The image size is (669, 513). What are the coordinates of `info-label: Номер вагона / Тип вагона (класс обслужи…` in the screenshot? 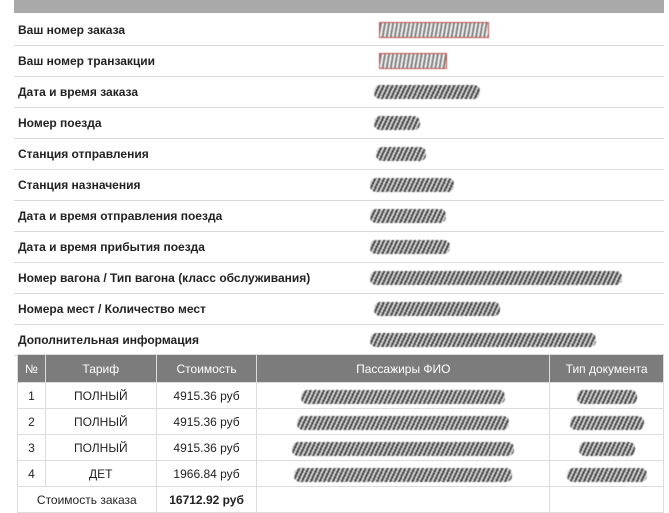 It's located at (164, 278).